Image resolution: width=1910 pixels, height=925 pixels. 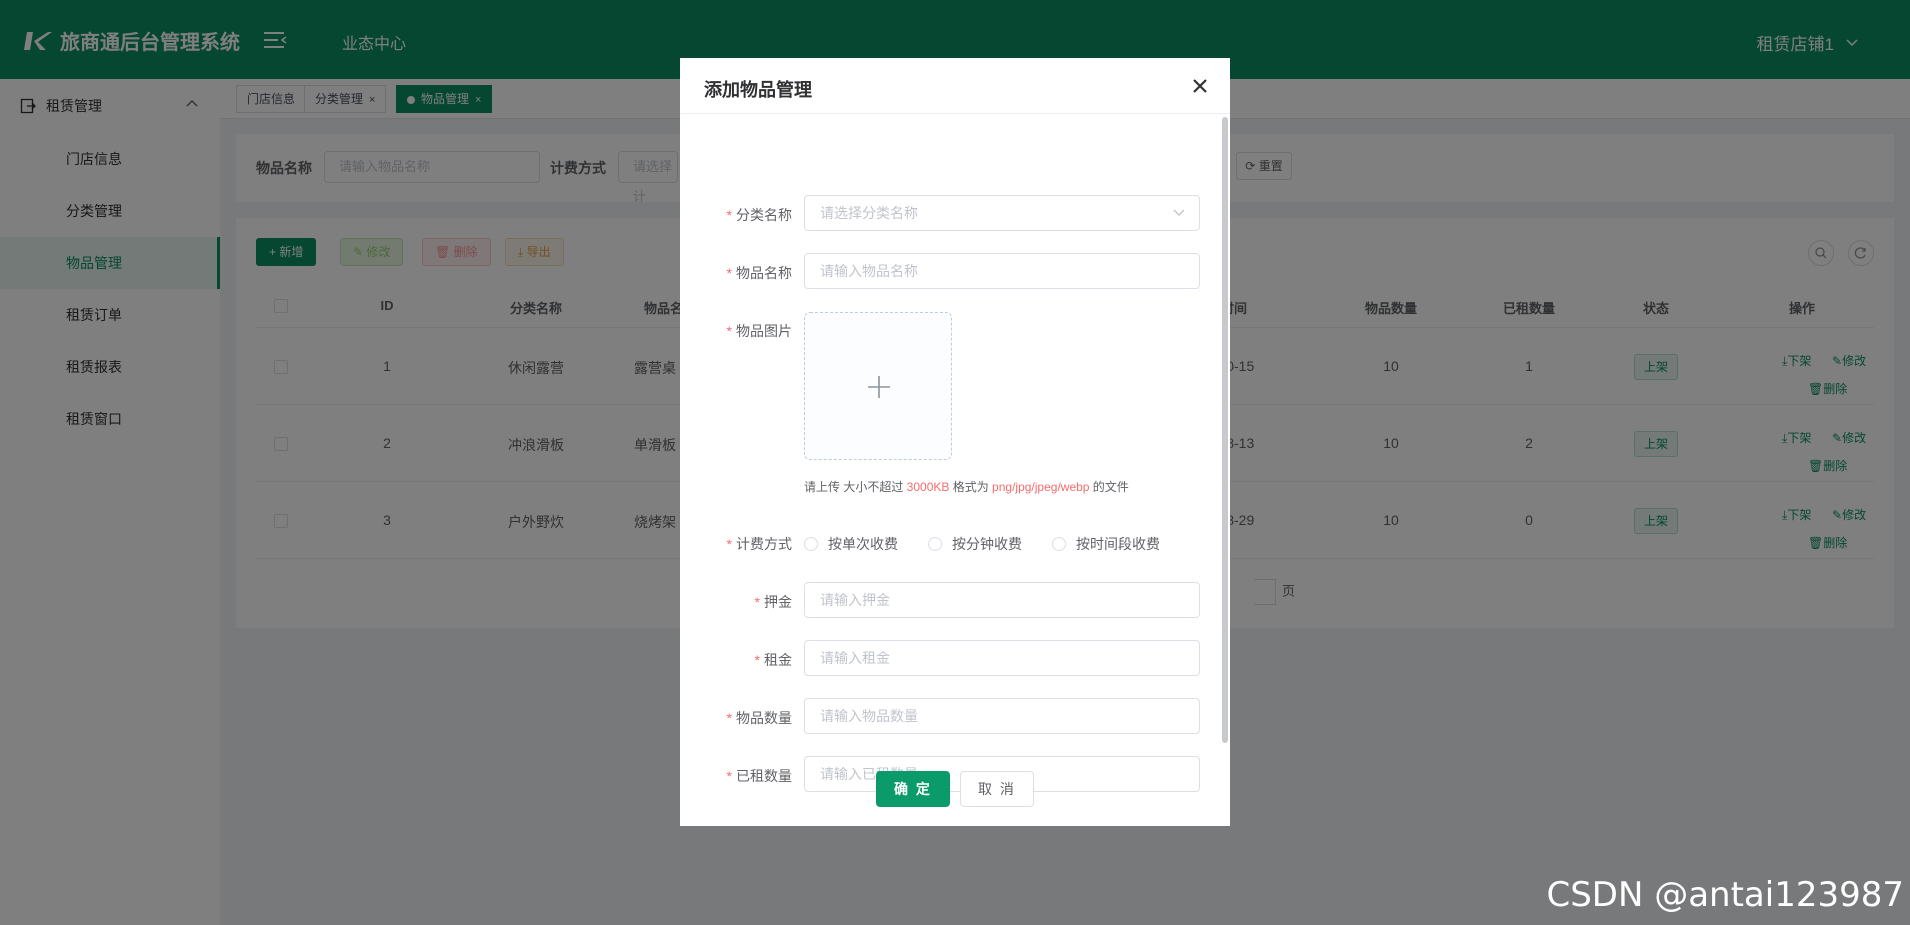 I want to click on image-label-text: 物品图片, so click(x=764, y=331).